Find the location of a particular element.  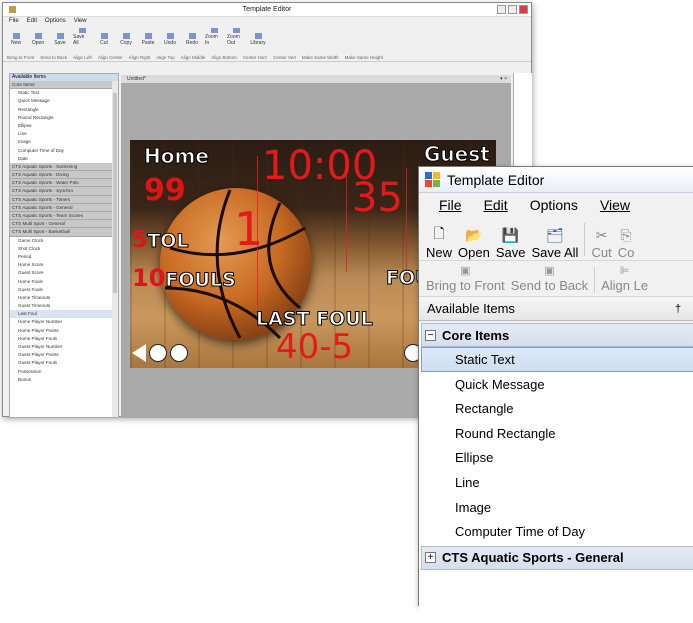

toolbar-button: Save is located at coordinates (60, 37).